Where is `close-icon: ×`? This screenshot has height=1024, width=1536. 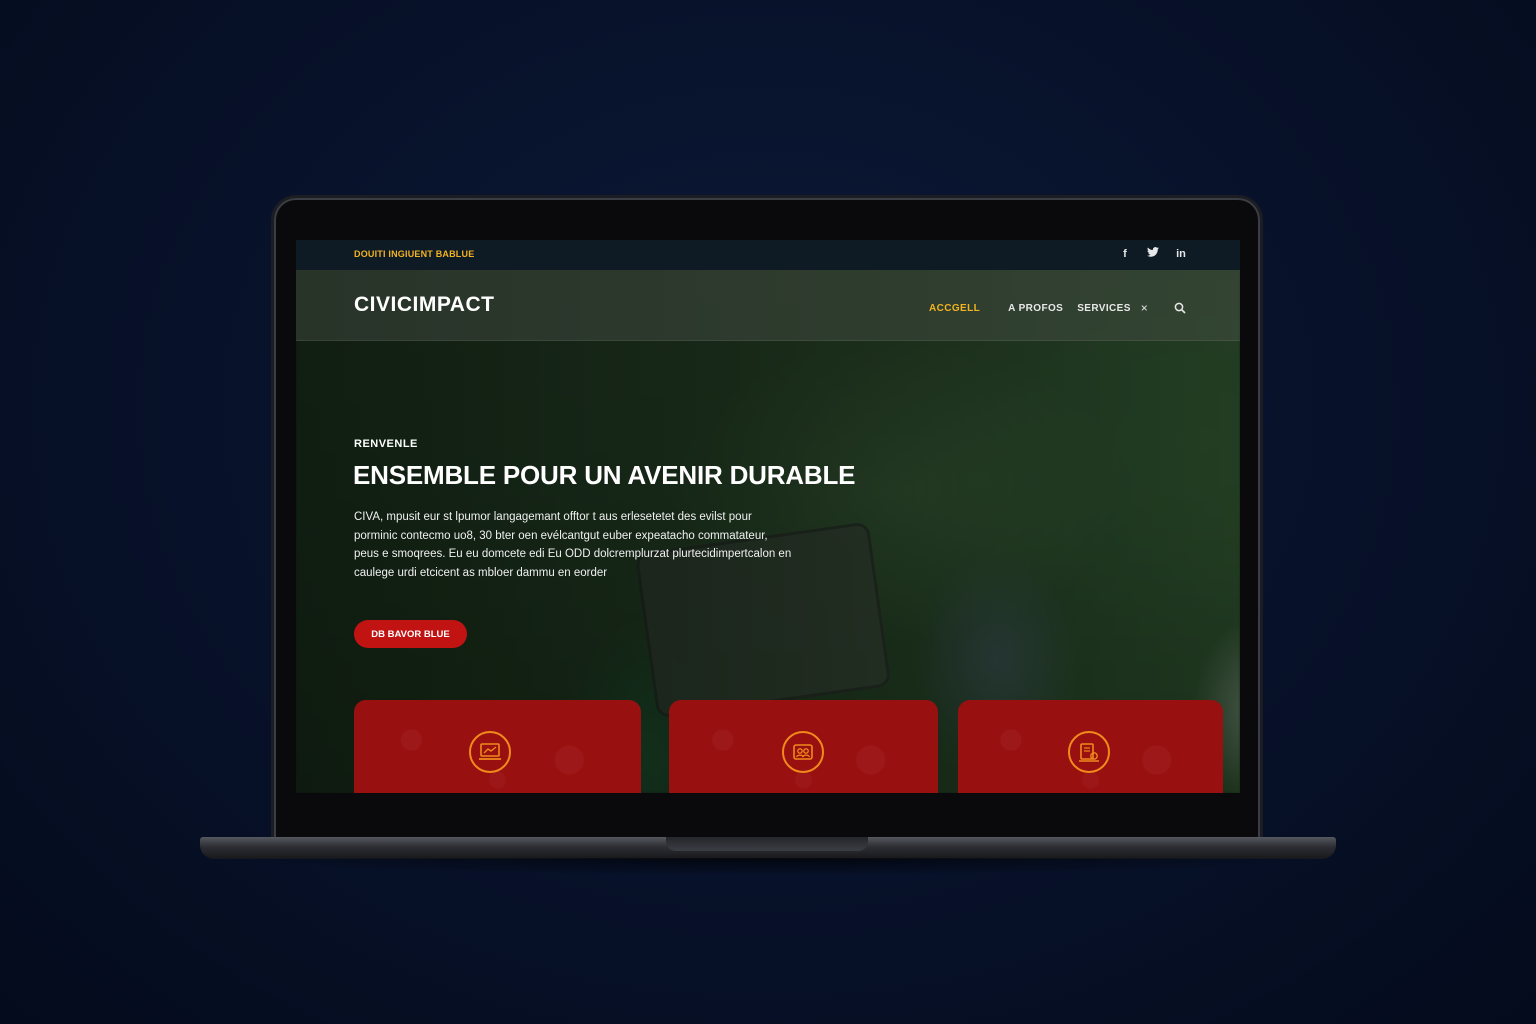 close-icon: × is located at coordinates (1144, 308).